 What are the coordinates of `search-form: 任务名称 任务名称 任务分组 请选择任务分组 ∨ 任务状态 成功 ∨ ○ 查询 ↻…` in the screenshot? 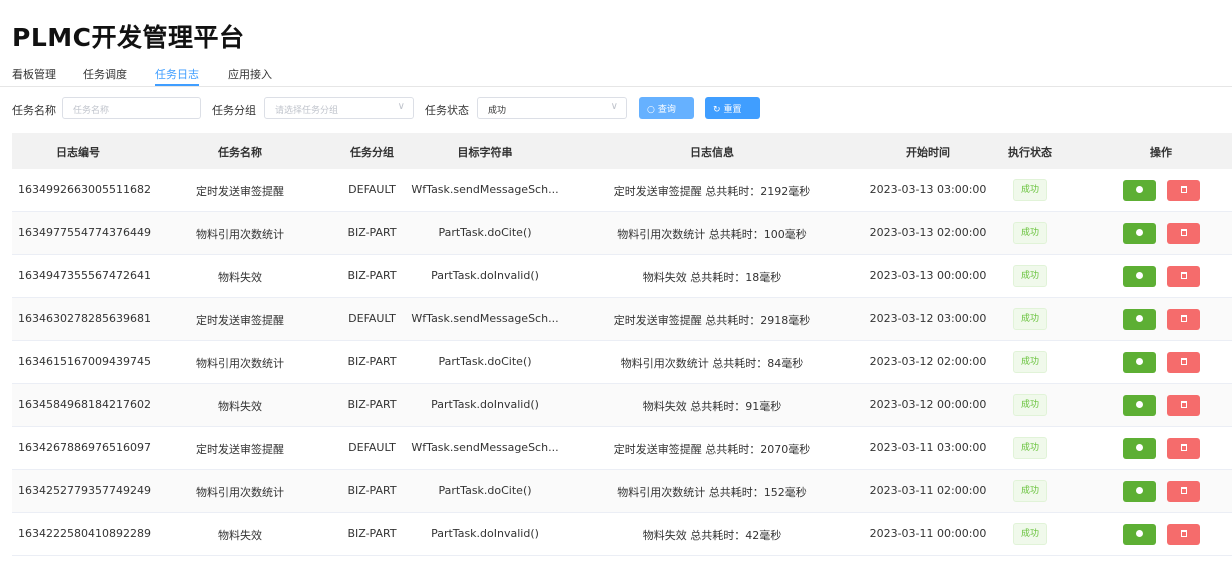 It's located at (616, 109).